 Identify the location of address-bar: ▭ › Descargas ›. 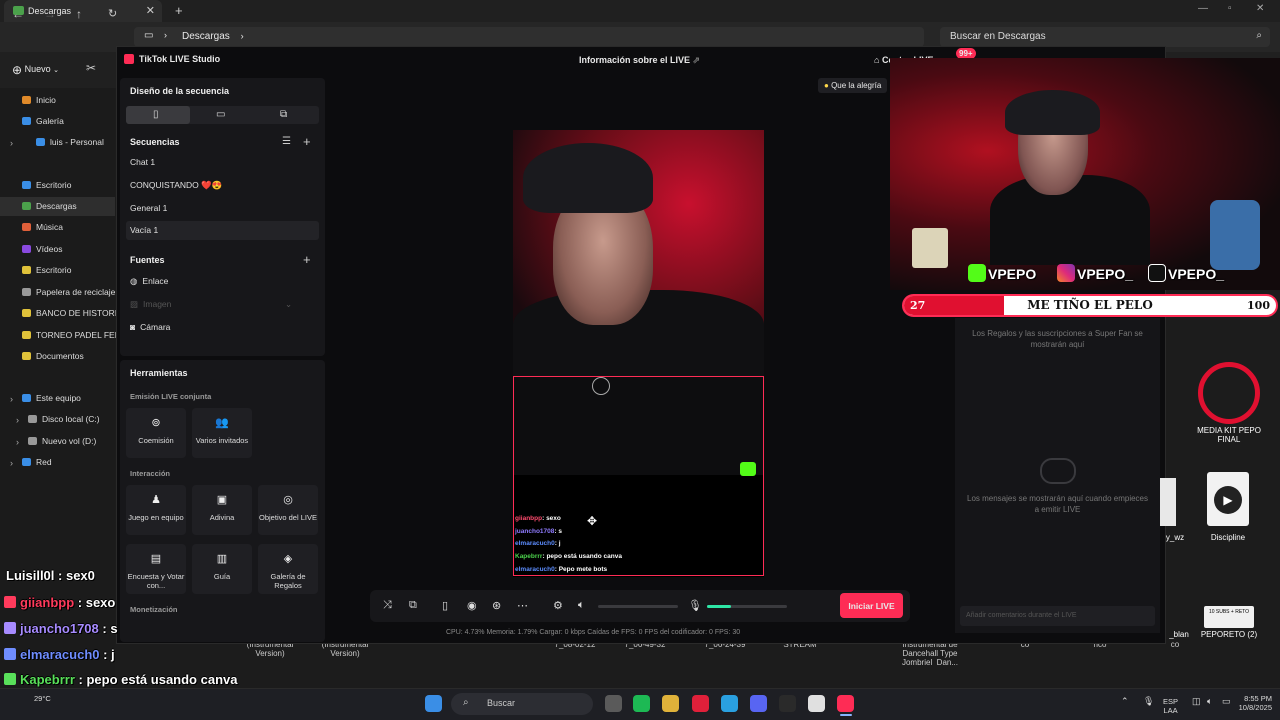
(529, 37).